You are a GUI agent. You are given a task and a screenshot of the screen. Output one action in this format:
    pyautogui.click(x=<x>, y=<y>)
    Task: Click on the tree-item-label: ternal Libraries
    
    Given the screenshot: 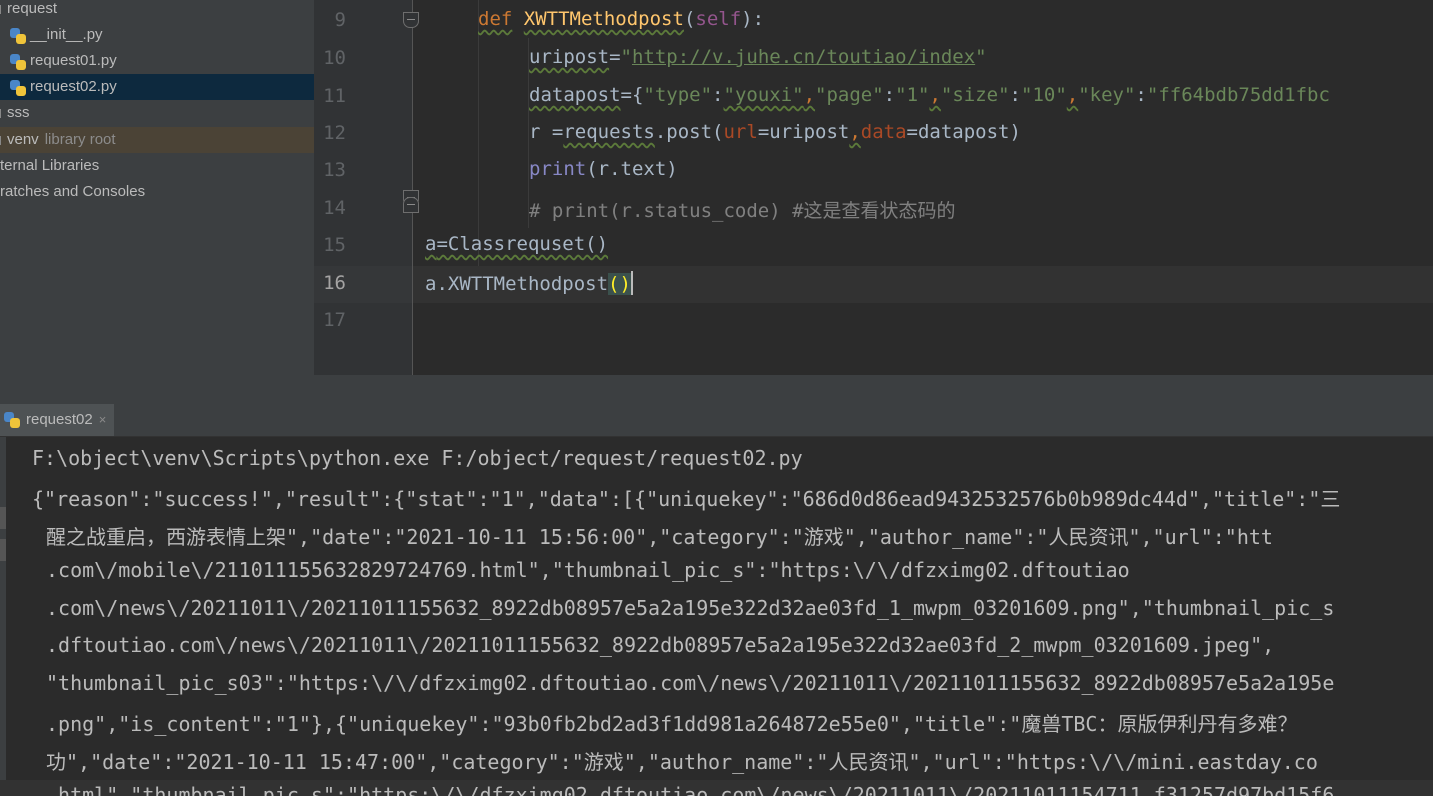 What is the action you would take?
    pyautogui.click(x=50, y=165)
    